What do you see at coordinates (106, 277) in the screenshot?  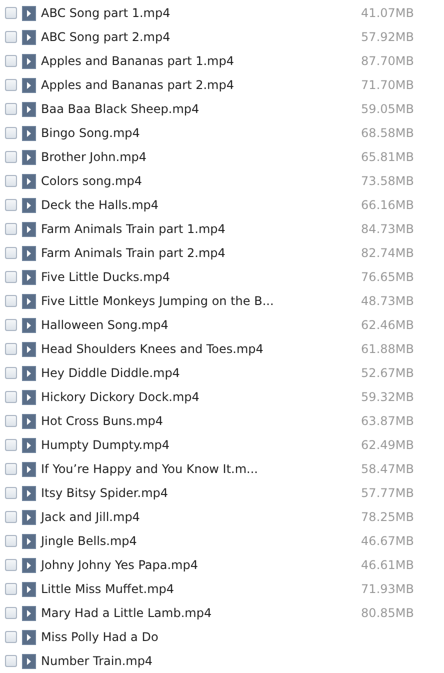 I see `file-name: Five Little Ducks.mp4` at bounding box center [106, 277].